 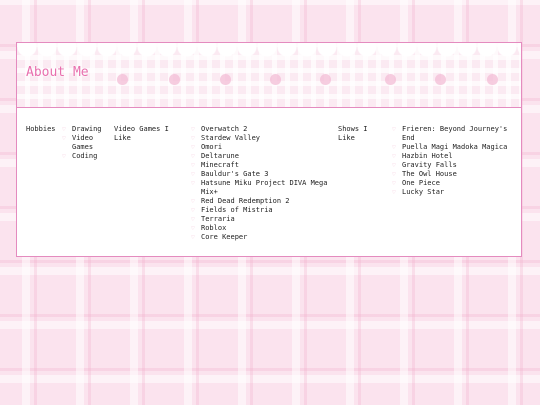 What do you see at coordinates (219, 237) in the screenshot?
I see `list-item: ♡ Core Keeper` at bounding box center [219, 237].